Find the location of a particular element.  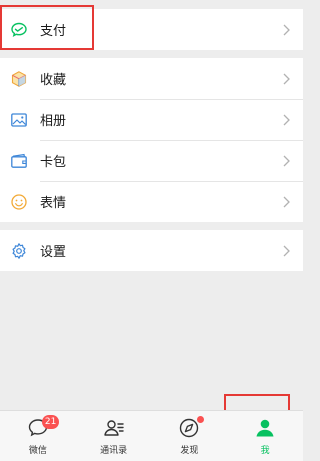

tab-discover: 发现 is located at coordinates (190, 436).